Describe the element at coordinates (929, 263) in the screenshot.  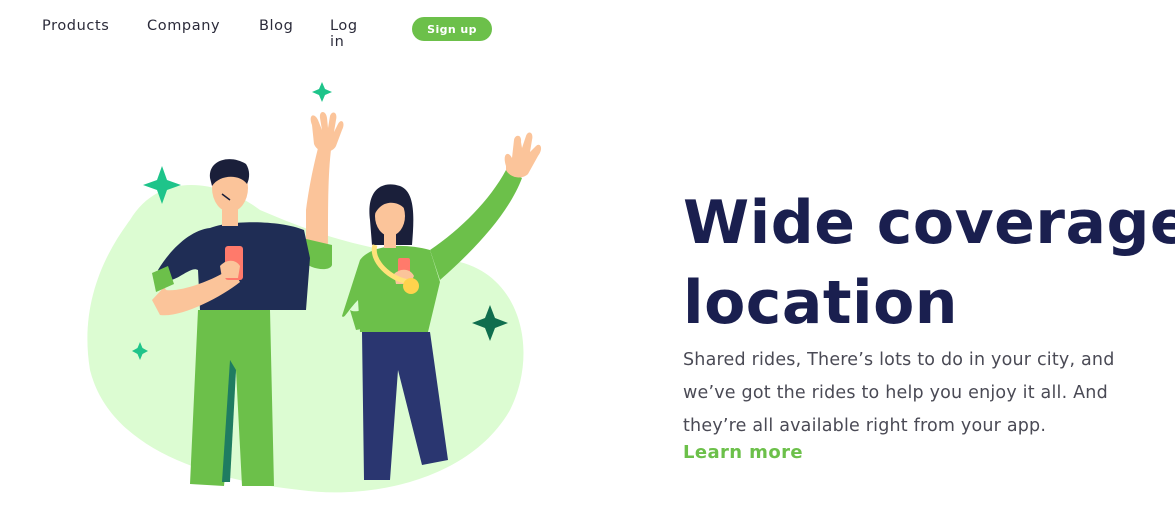
I see `hero-title: Wide coverage location` at that location.